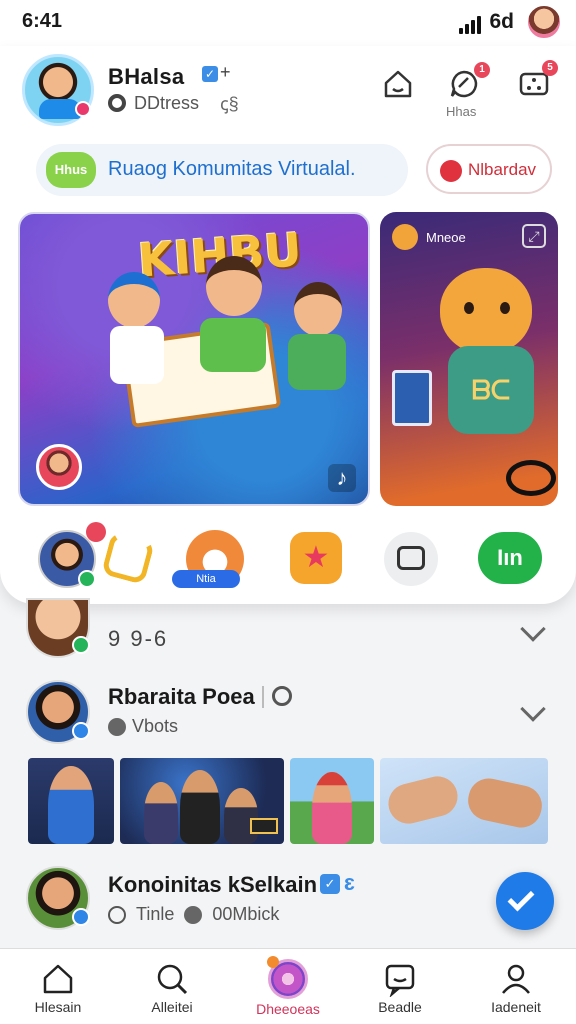 Image resolution: width=576 pixels, height=1024 pixels. Describe the element at coordinates (42, 21) in the screenshot. I see `status-time: 6:41` at that location.